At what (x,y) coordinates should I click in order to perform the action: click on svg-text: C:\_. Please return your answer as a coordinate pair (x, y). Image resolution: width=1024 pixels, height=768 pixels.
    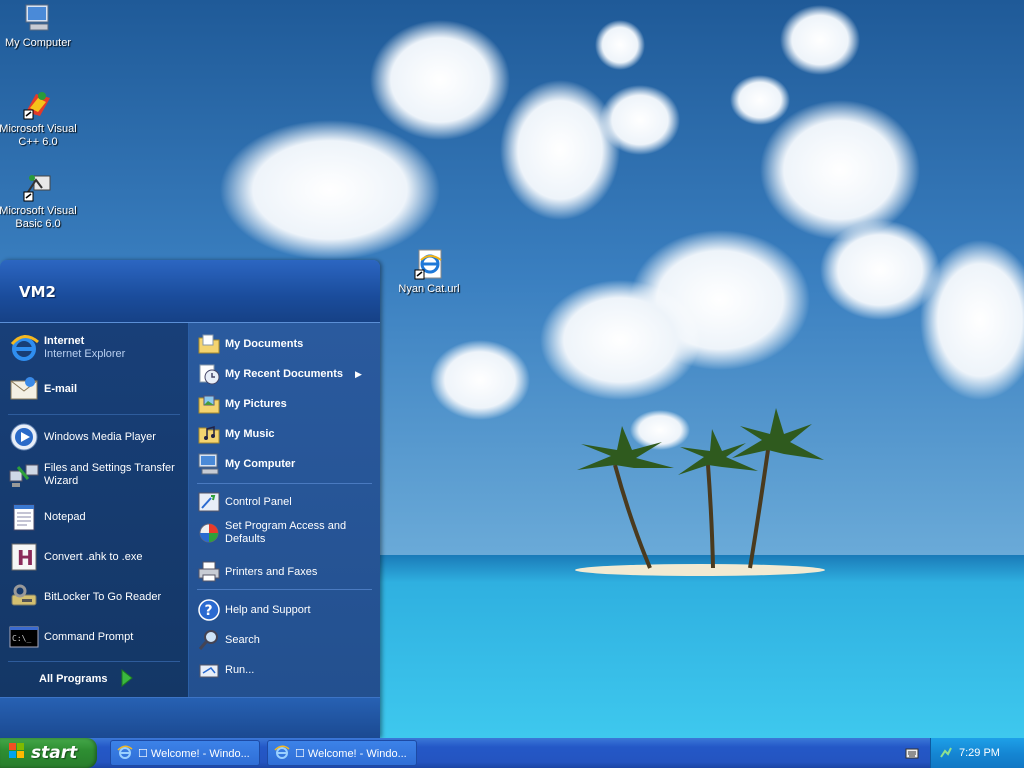
    Looking at the image, I should click on (21, 638).